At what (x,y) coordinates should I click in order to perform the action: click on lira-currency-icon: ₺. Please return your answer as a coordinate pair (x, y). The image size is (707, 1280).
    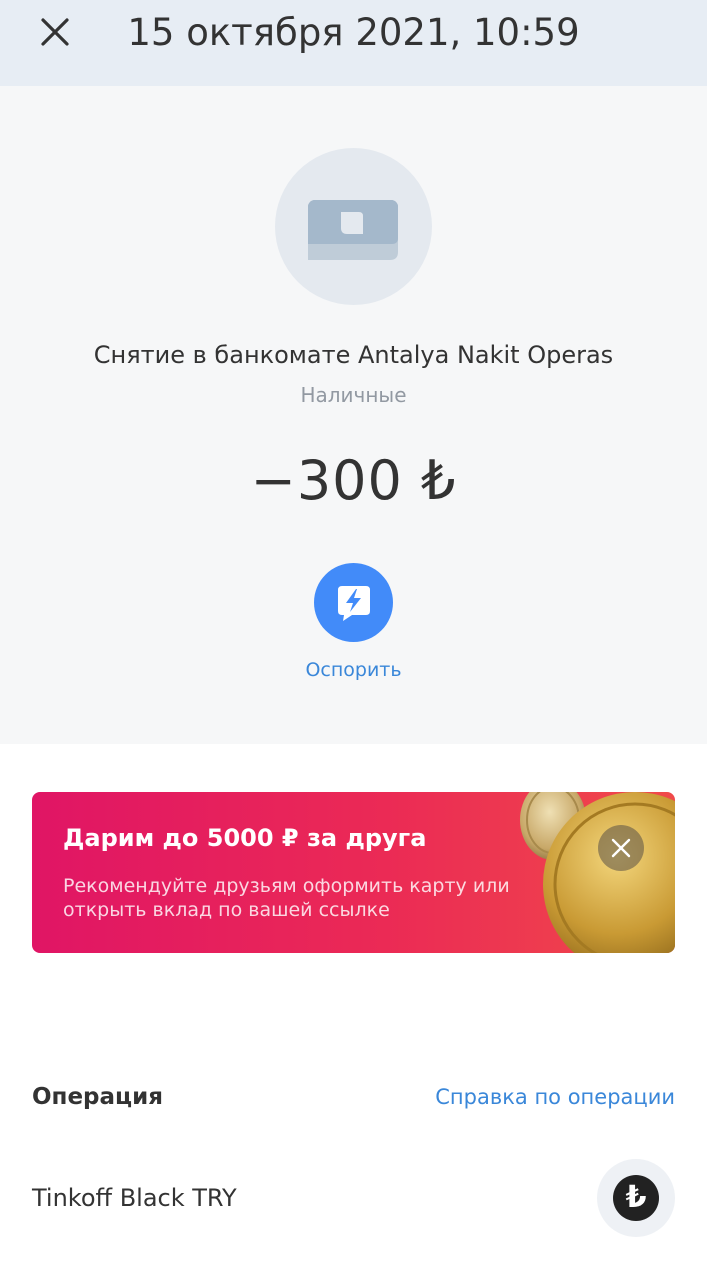
    Looking at the image, I should click on (636, 1198).